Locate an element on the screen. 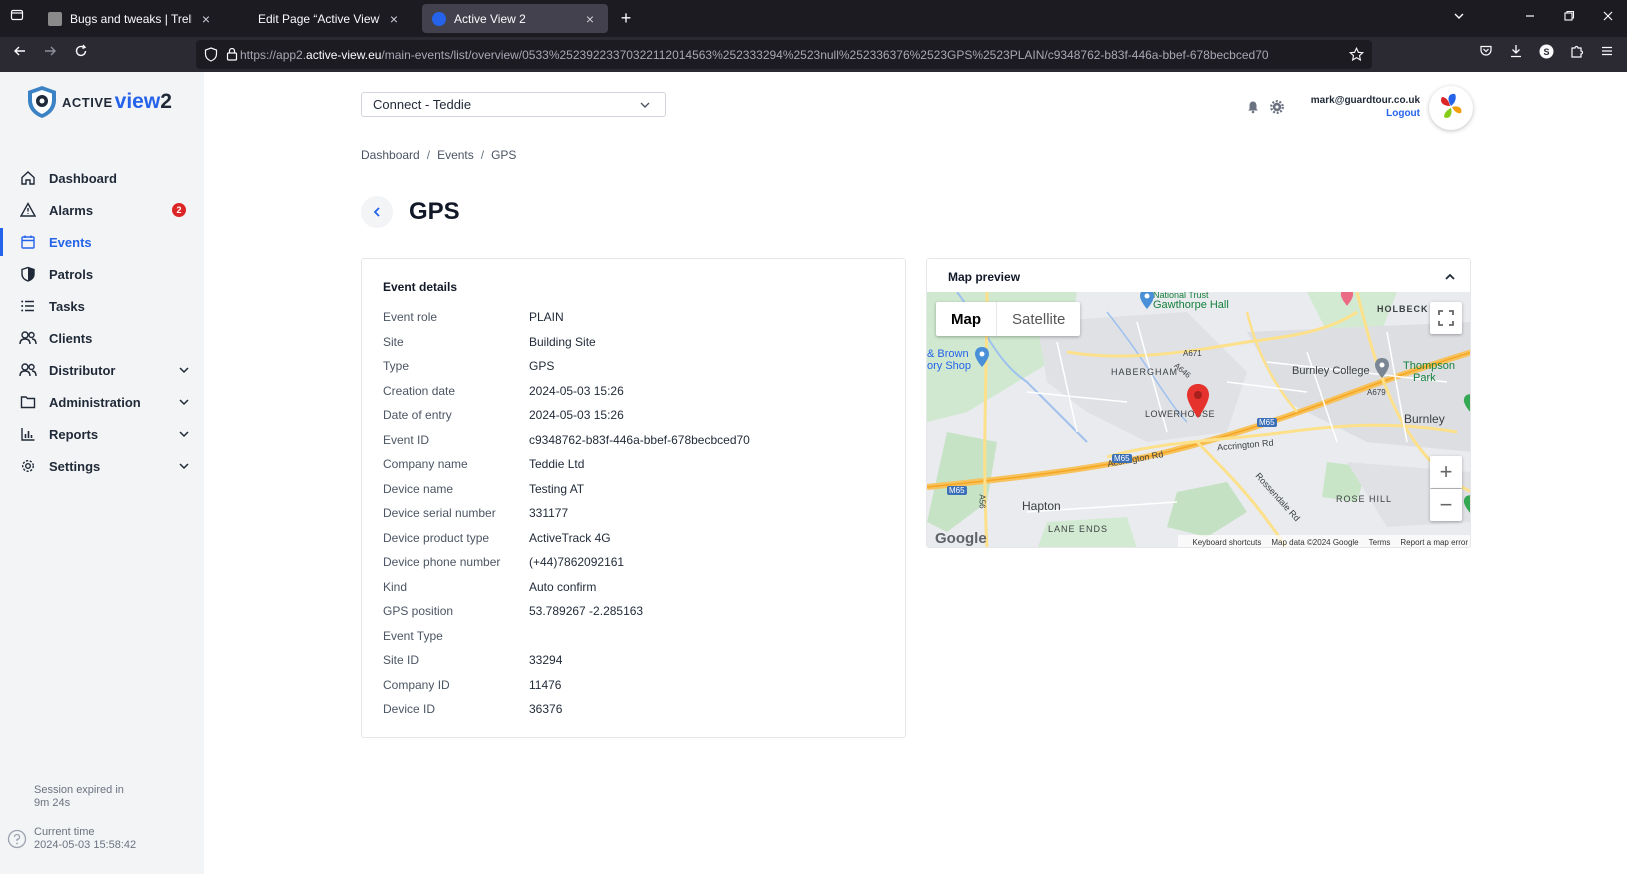 Image resolution: width=1627 pixels, height=874 pixels. menu-hamburger-icon is located at coordinates (1607, 54).